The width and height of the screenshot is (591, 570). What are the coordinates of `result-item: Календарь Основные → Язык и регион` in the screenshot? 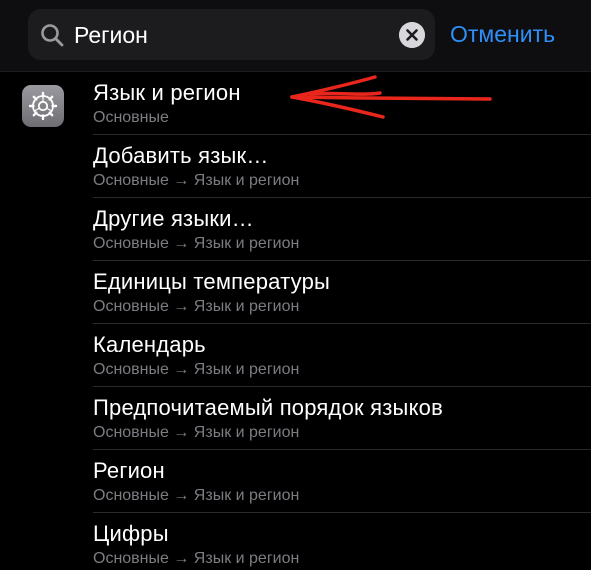 It's located at (342, 355).